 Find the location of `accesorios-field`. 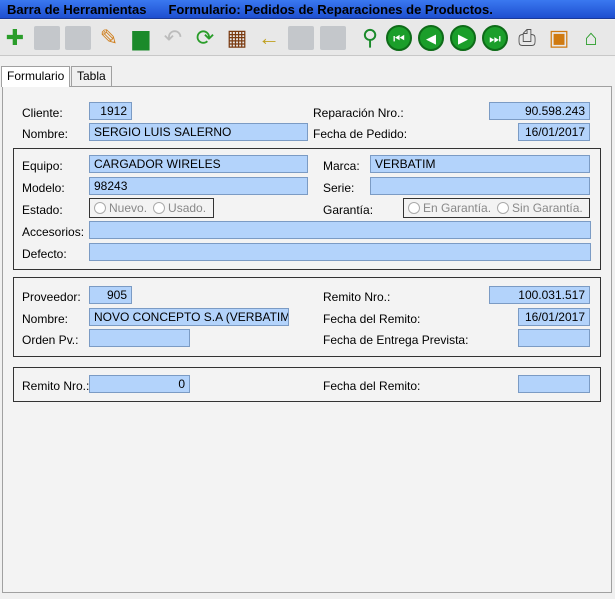

accesorios-field is located at coordinates (340, 230).